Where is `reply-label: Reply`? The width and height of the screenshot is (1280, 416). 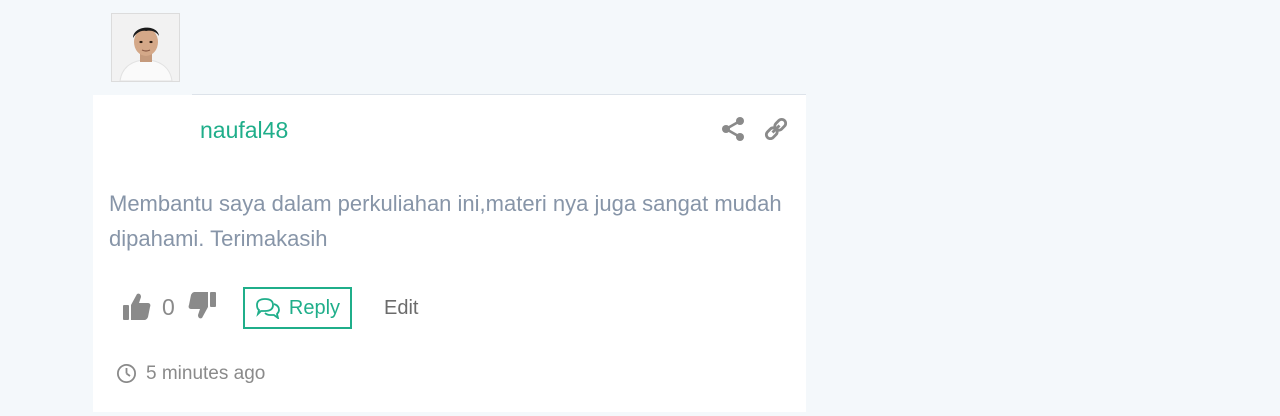 reply-label: Reply is located at coordinates (314, 307).